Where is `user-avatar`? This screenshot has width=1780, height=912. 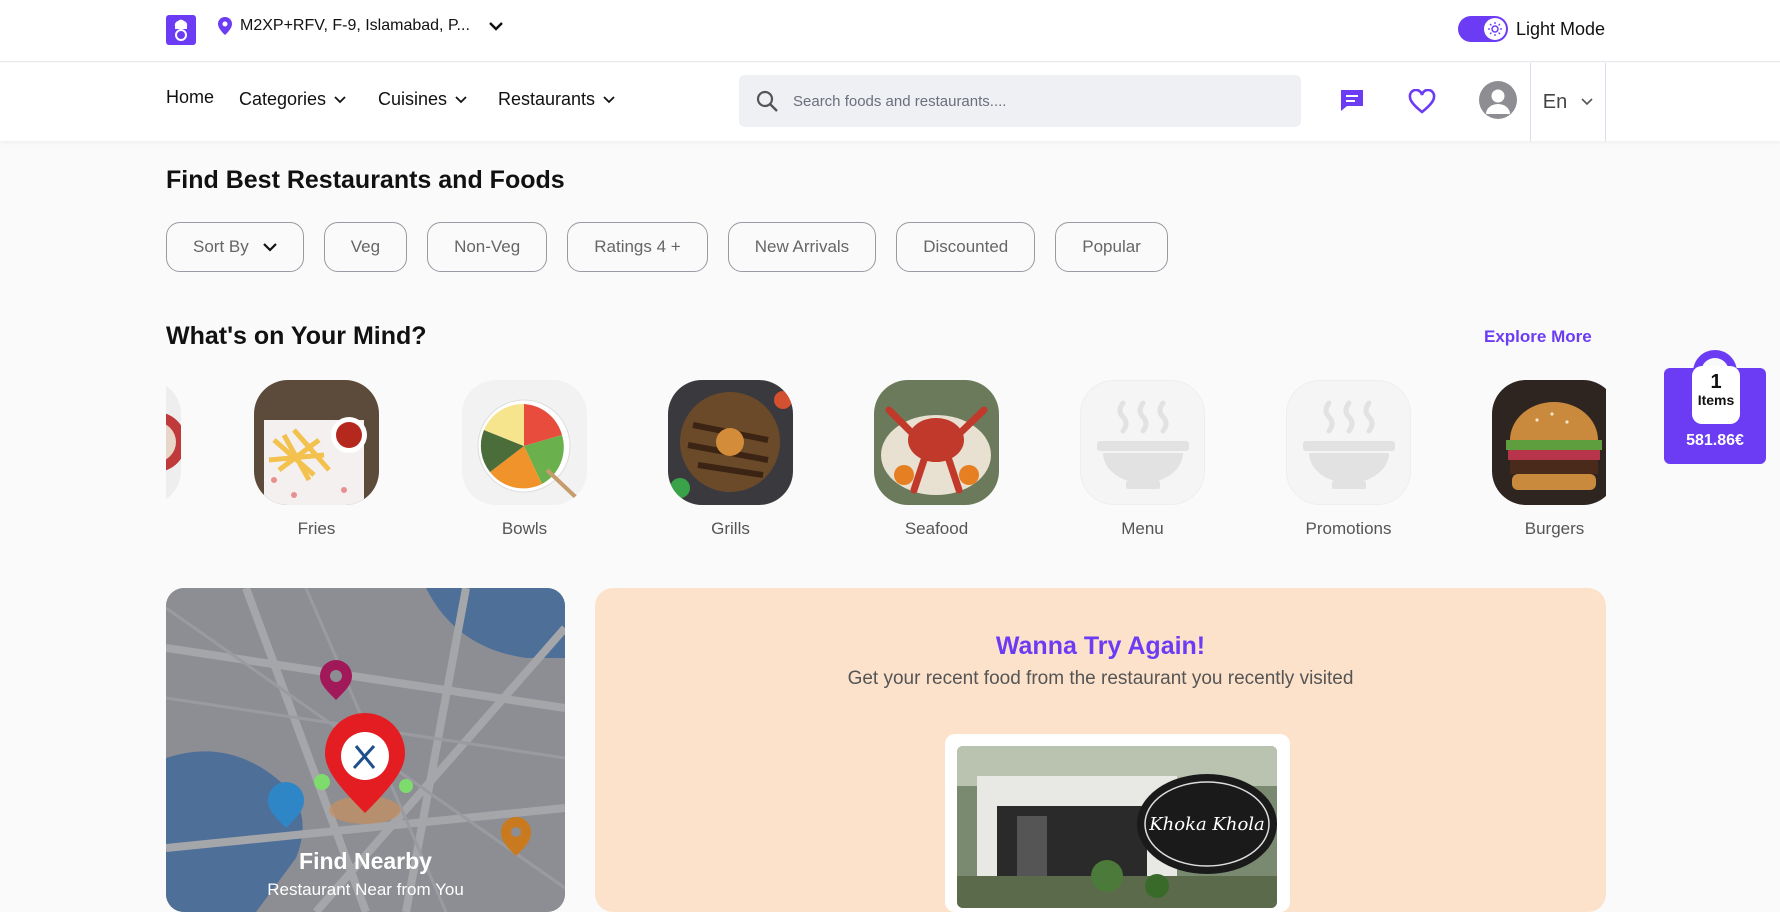 user-avatar is located at coordinates (1498, 100).